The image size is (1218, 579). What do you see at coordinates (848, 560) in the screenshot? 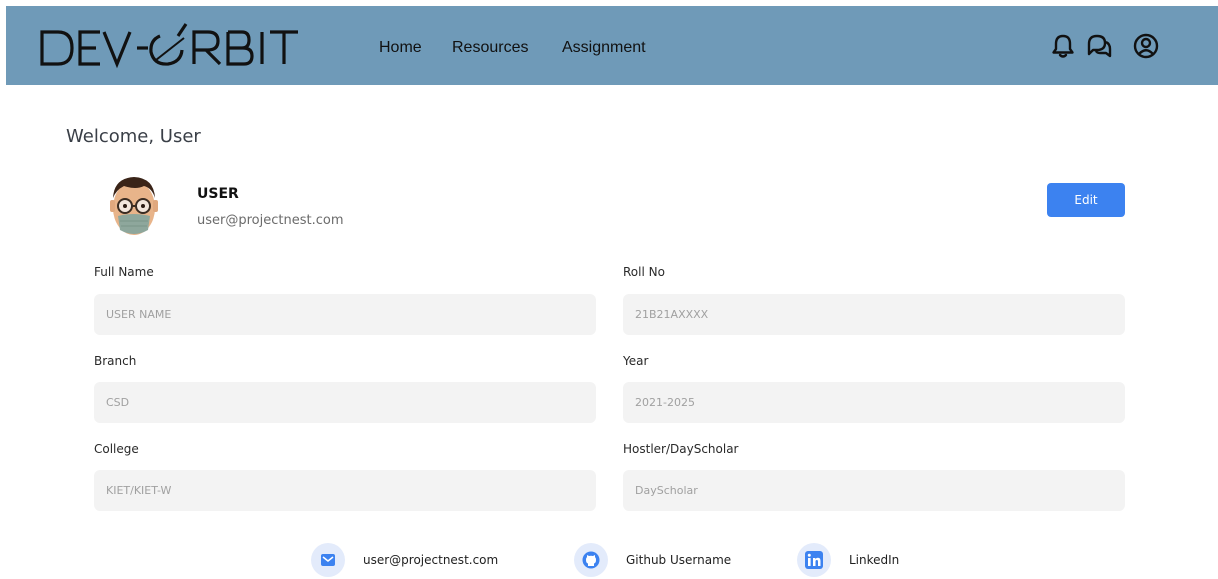
I see `linkedin-link: LinkedIn` at bounding box center [848, 560].